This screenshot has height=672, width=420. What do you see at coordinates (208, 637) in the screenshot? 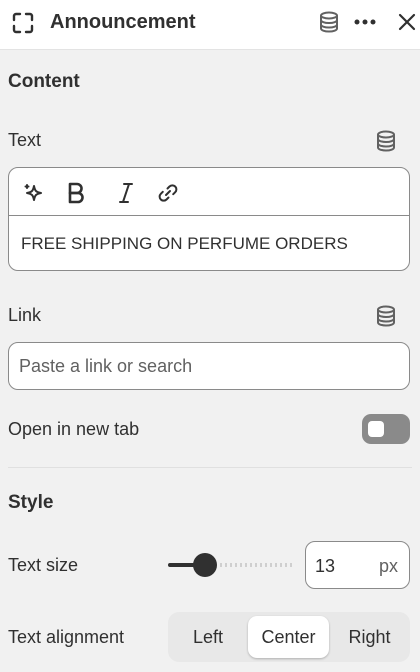
I see `alignment-option-left: Left` at bounding box center [208, 637].